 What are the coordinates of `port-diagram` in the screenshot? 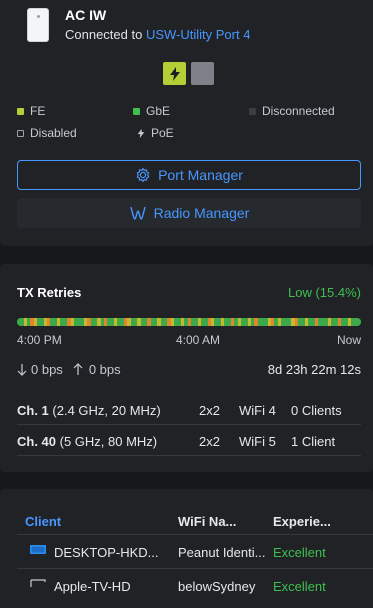 It's located at (188, 73).